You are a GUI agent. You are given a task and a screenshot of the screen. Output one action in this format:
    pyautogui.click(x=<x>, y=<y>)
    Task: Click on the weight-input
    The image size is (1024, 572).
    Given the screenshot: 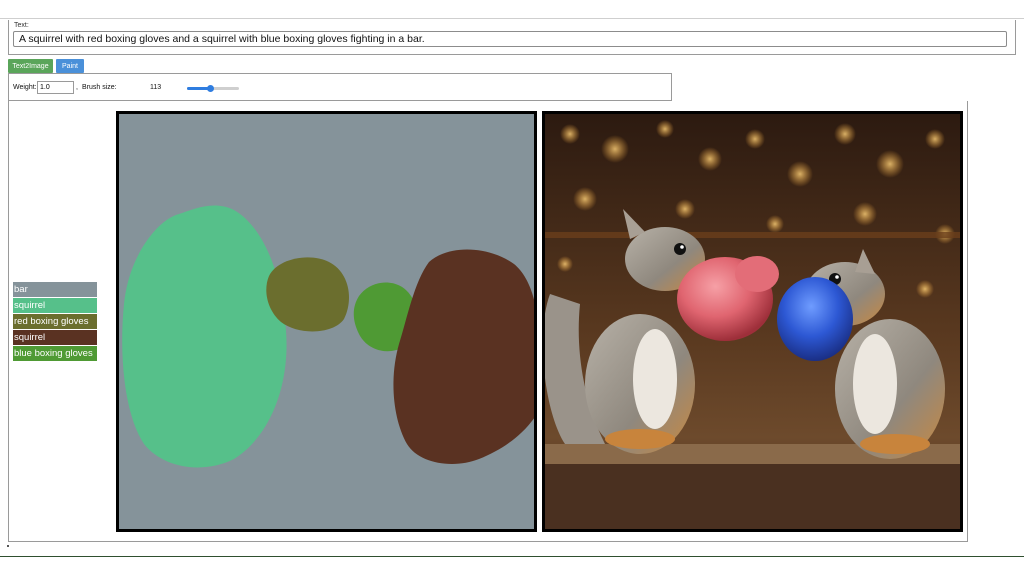 What is the action you would take?
    pyautogui.click(x=55, y=87)
    